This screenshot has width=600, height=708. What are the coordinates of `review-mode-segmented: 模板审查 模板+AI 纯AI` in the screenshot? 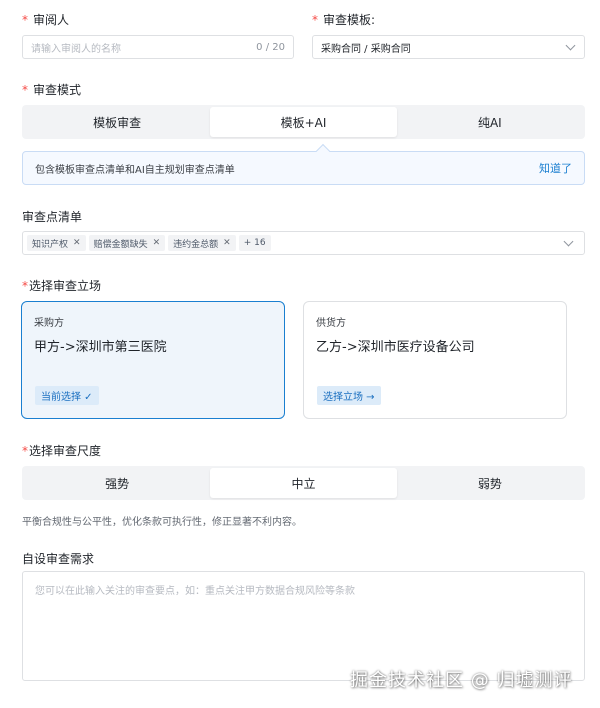 It's located at (303, 122).